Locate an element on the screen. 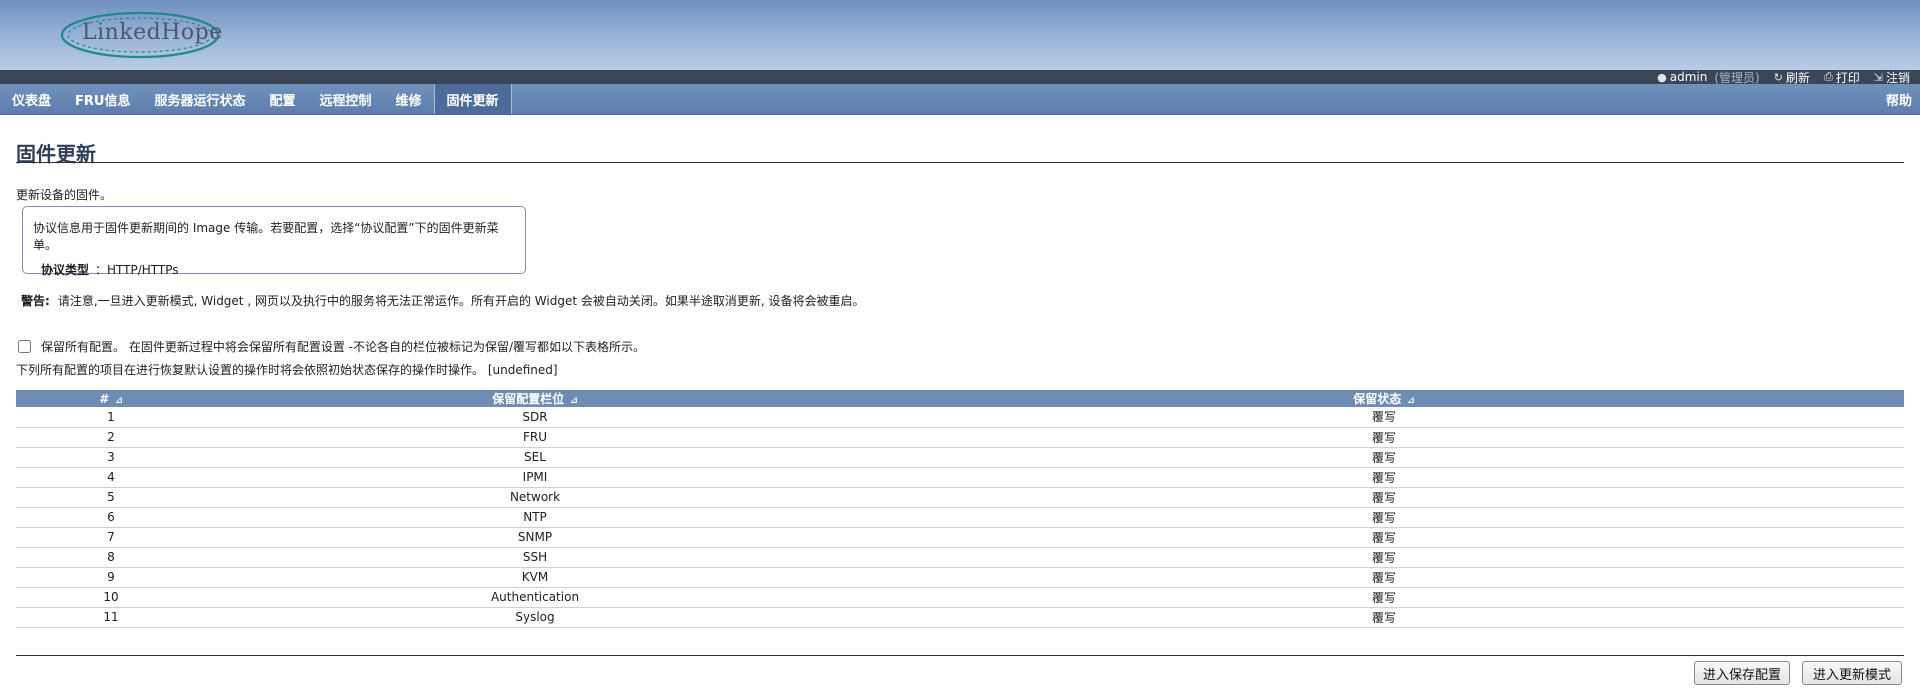 The width and height of the screenshot is (1920, 698). row-number: 10 is located at coordinates (111, 597).